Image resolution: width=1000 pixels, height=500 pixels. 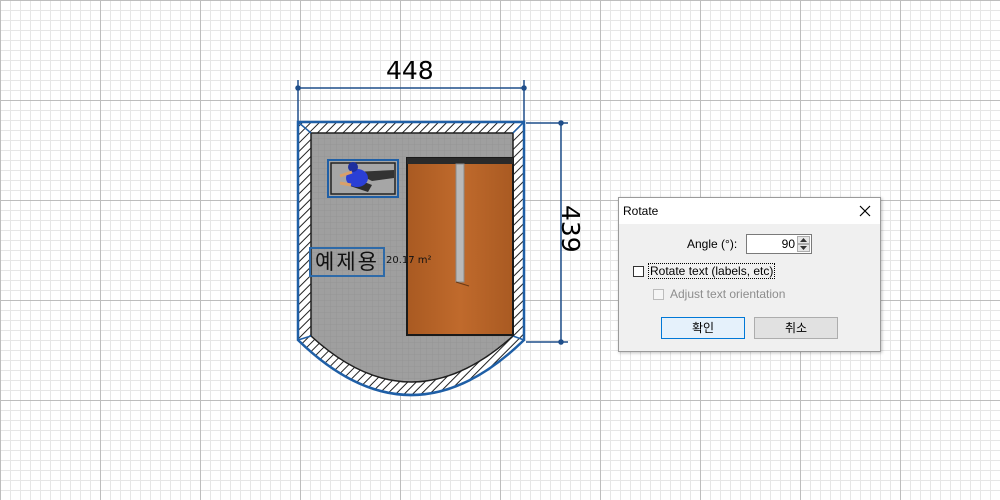 I want to click on angle-spinner: 90, so click(x=779, y=244).